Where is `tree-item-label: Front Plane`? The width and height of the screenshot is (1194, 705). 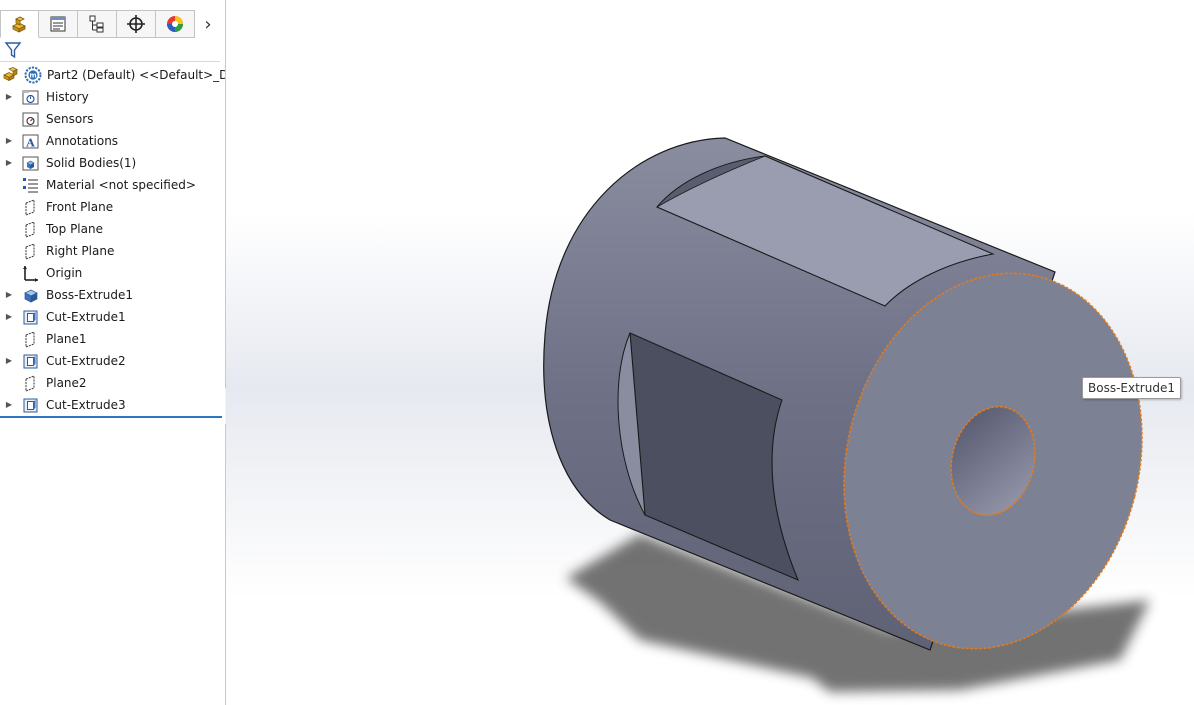 tree-item-label: Front Plane is located at coordinates (80, 207).